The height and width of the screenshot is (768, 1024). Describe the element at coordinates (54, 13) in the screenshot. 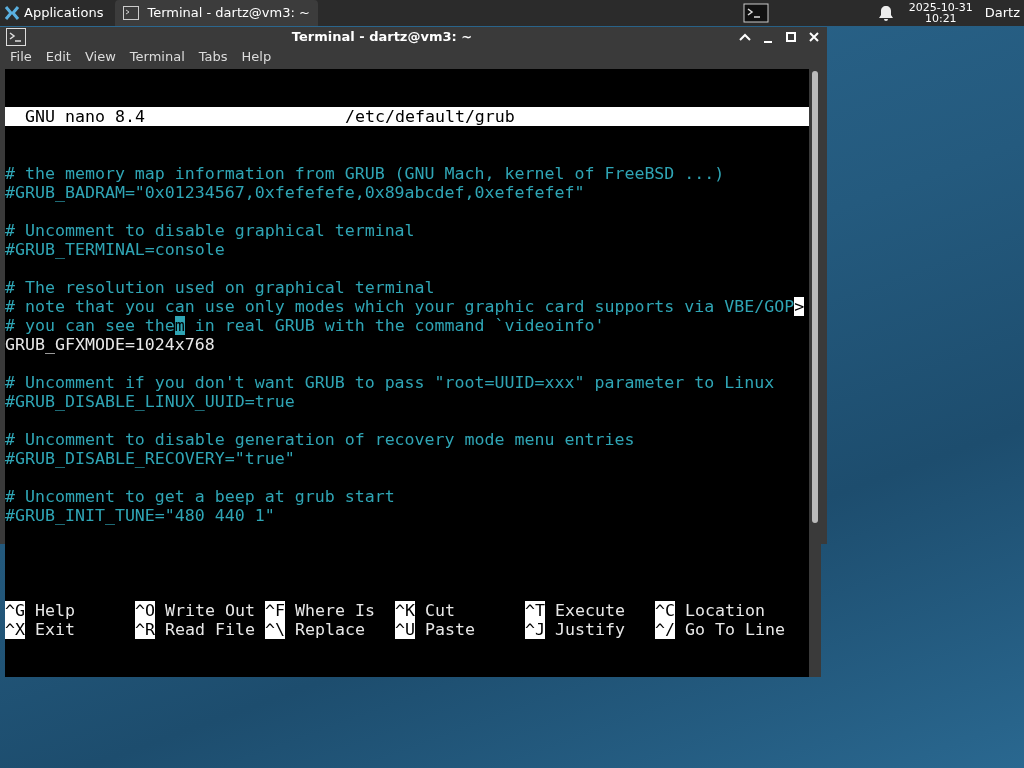

I see `applications-menu: Applications` at that location.